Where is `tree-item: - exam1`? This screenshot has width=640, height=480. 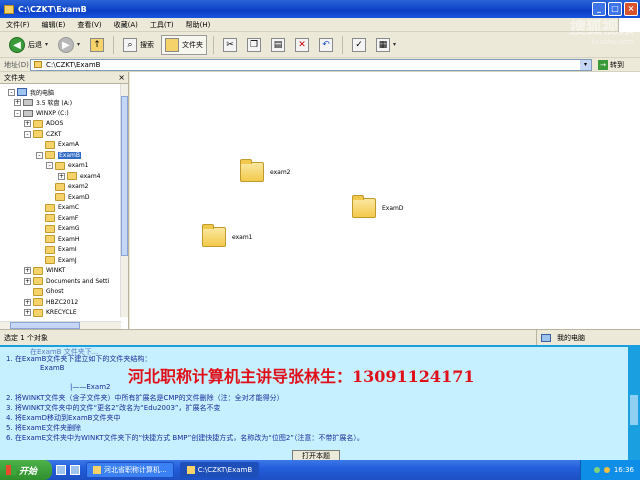
tree-item: - exam1 is located at coordinates (67, 166).